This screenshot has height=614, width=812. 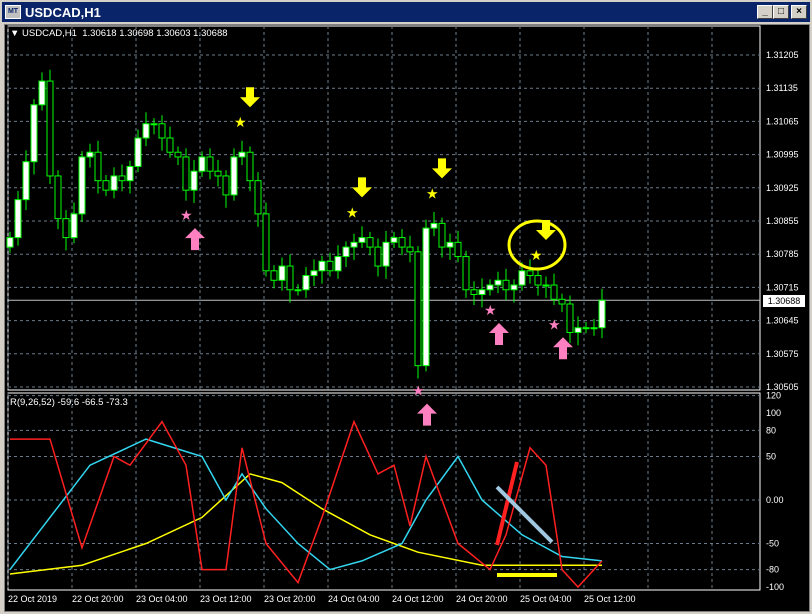 What do you see at coordinates (155, 33) in the screenshot?
I see `ohlc-values: 1.30618 1.30698 1.30603 1.30688` at bounding box center [155, 33].